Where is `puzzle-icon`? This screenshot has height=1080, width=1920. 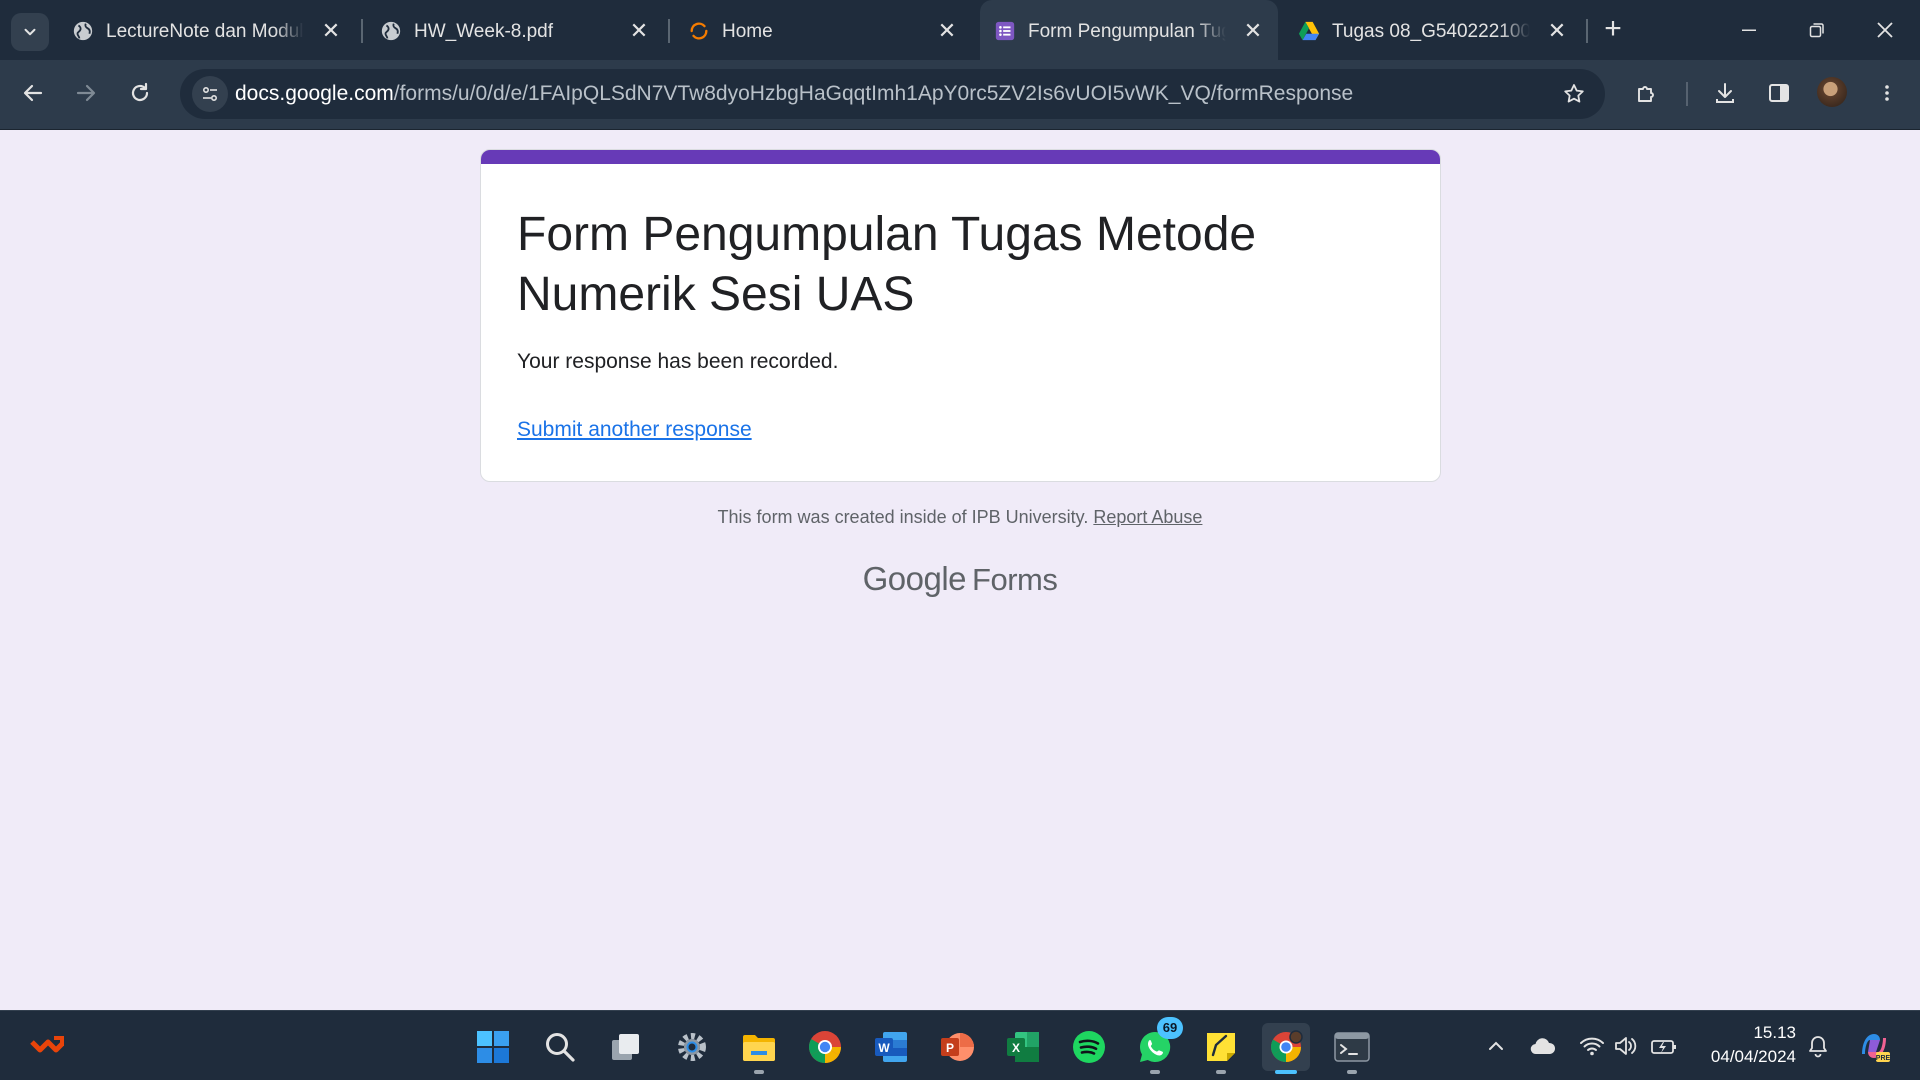
puzzle-icon is located at coordinates (1646, 94).